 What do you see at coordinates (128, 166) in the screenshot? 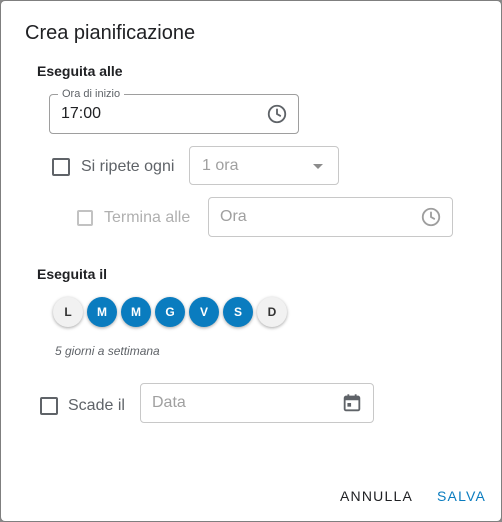
I see `repeat-label: Si ripete ogni` at bounding box center [128, 166].